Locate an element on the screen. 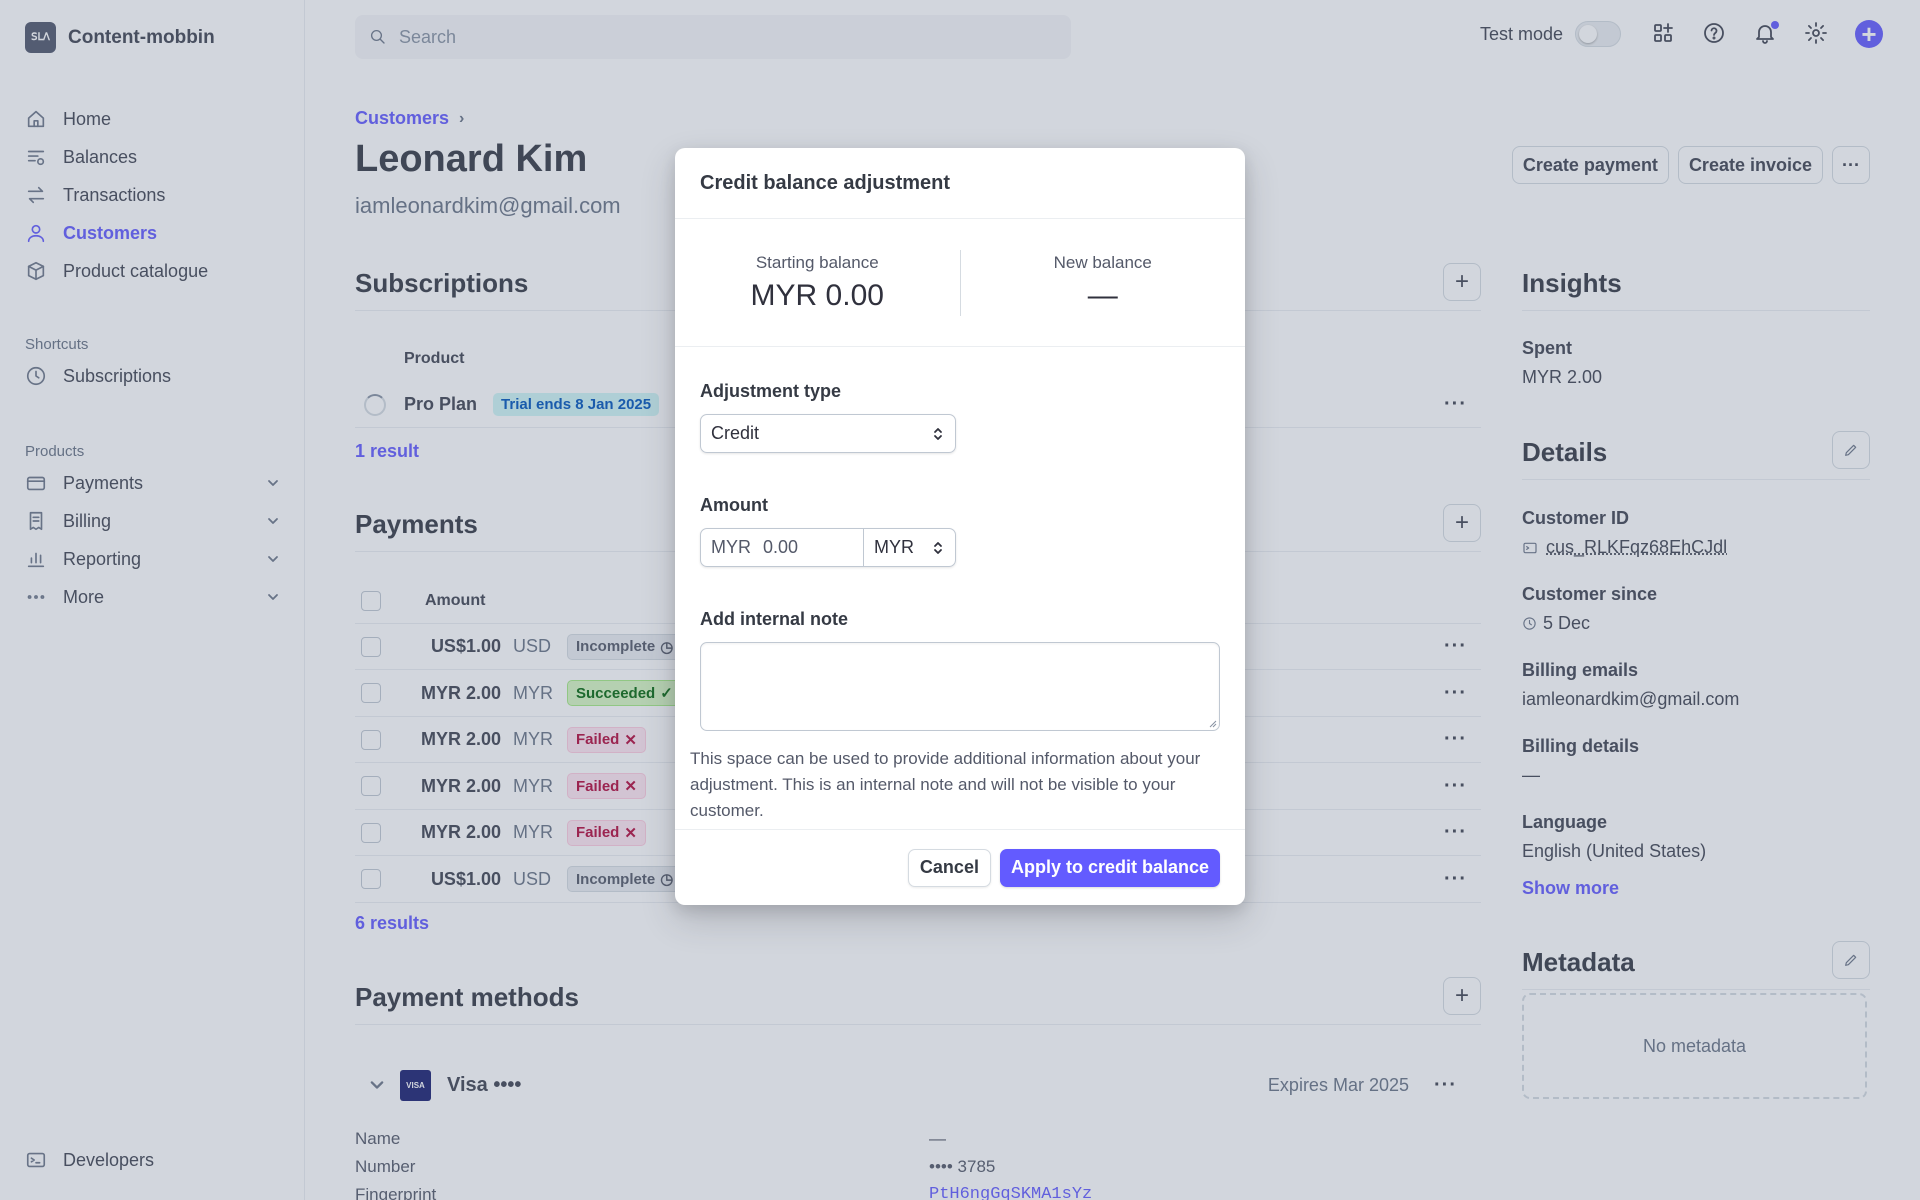  currency-select: MYR is located at coordinates (909, 547).